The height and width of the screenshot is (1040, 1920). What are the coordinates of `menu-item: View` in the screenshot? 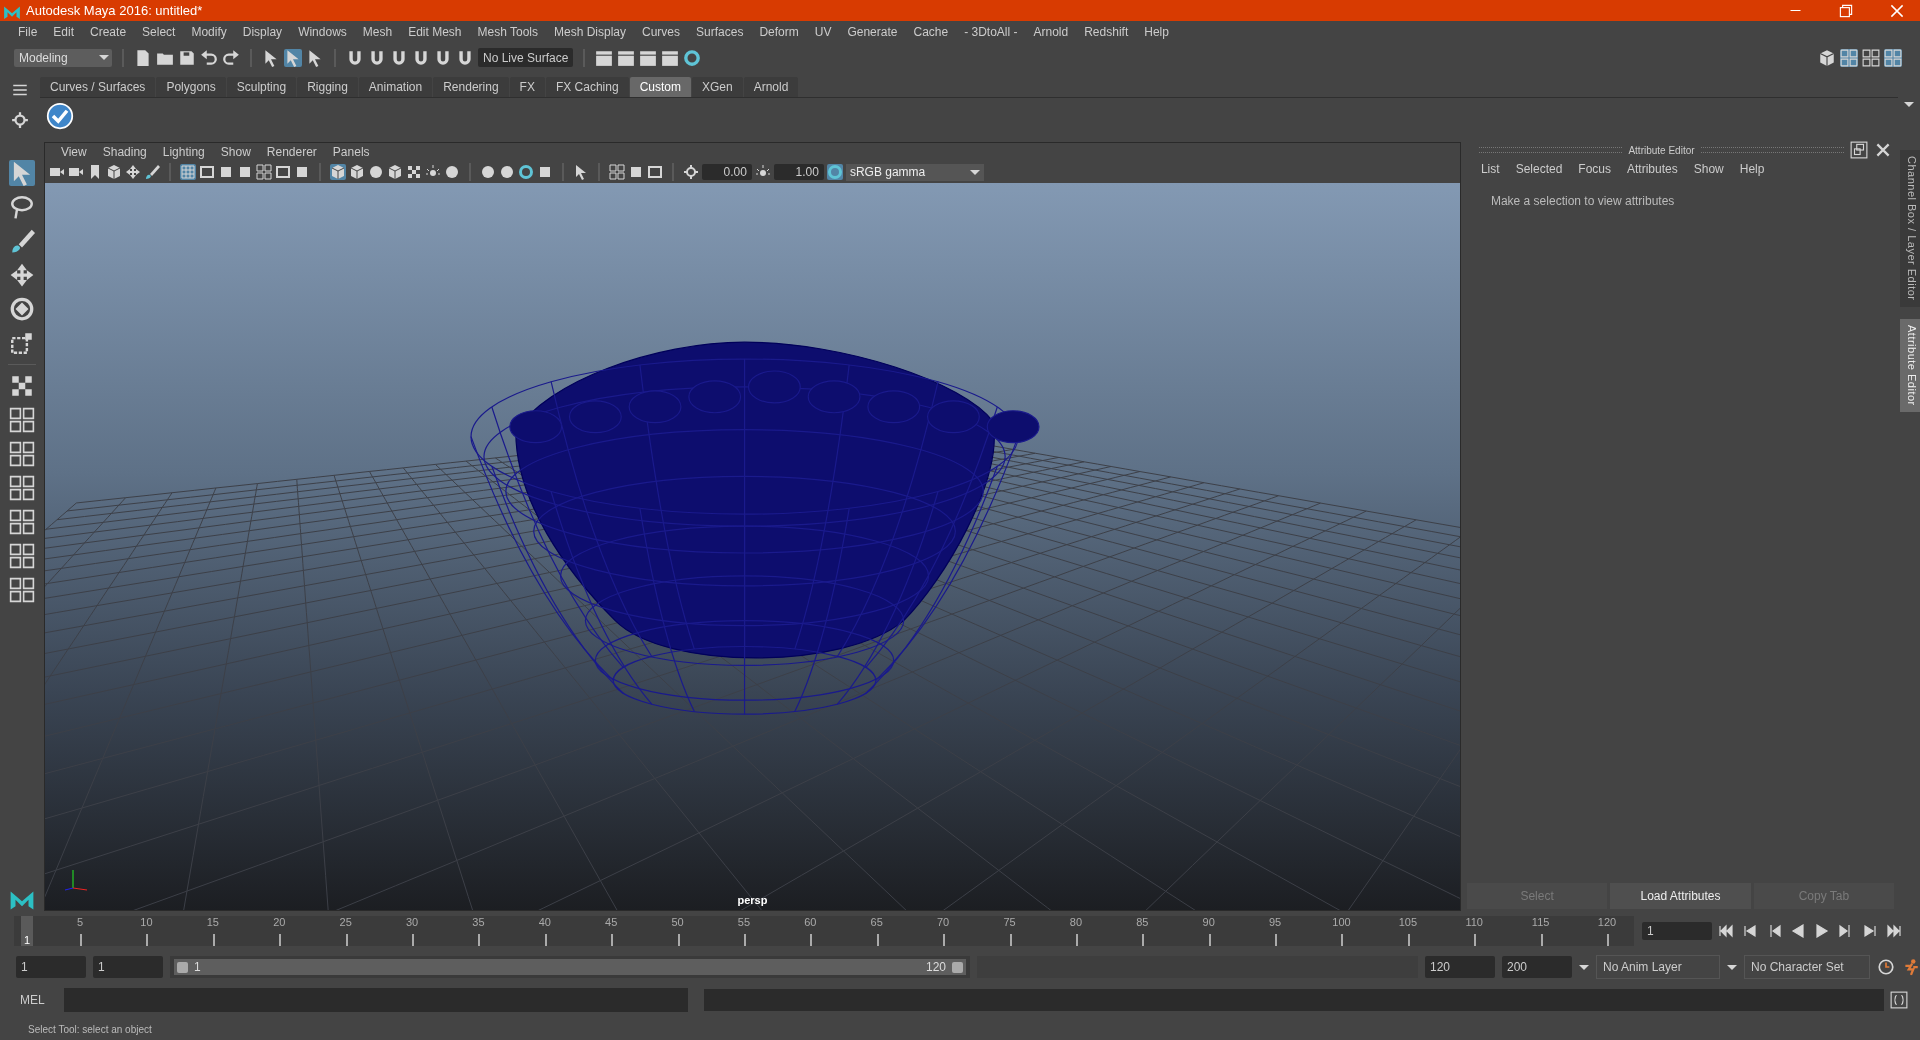 It's located at (73, 152).